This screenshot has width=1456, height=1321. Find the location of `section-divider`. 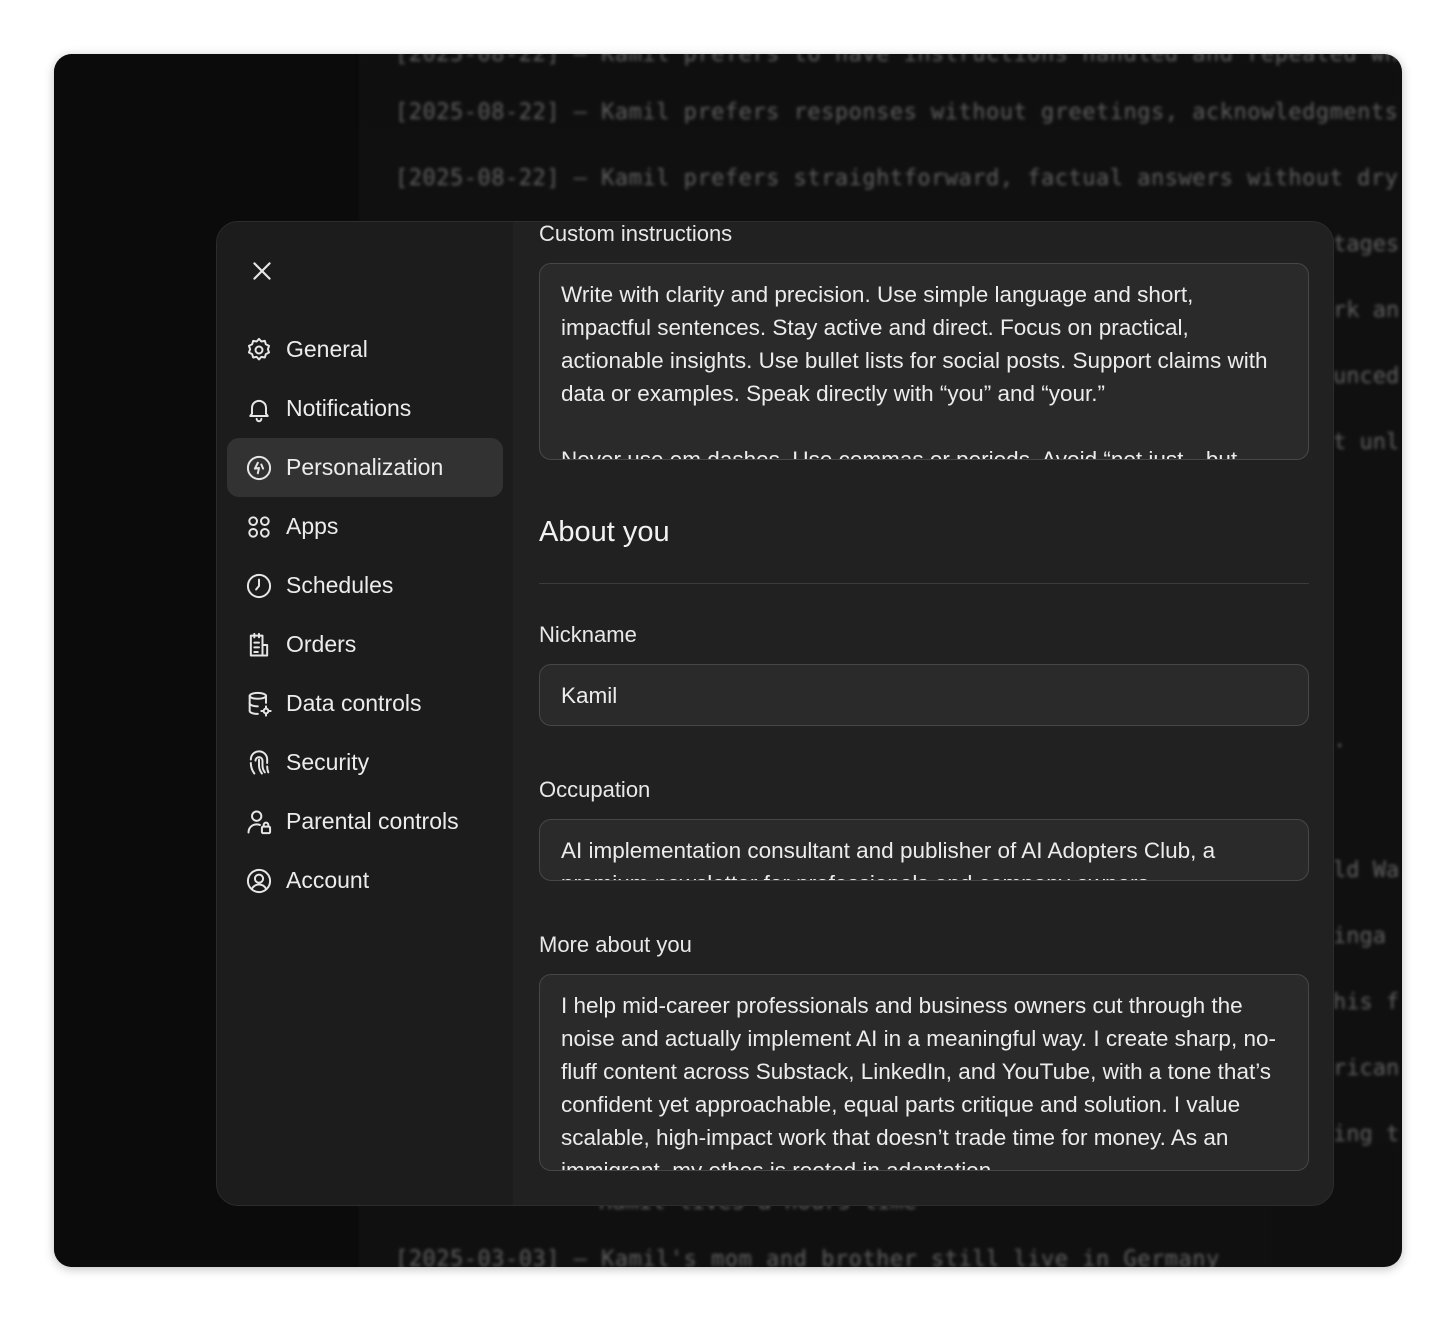

section-divider is located at coordinates (924, 583).